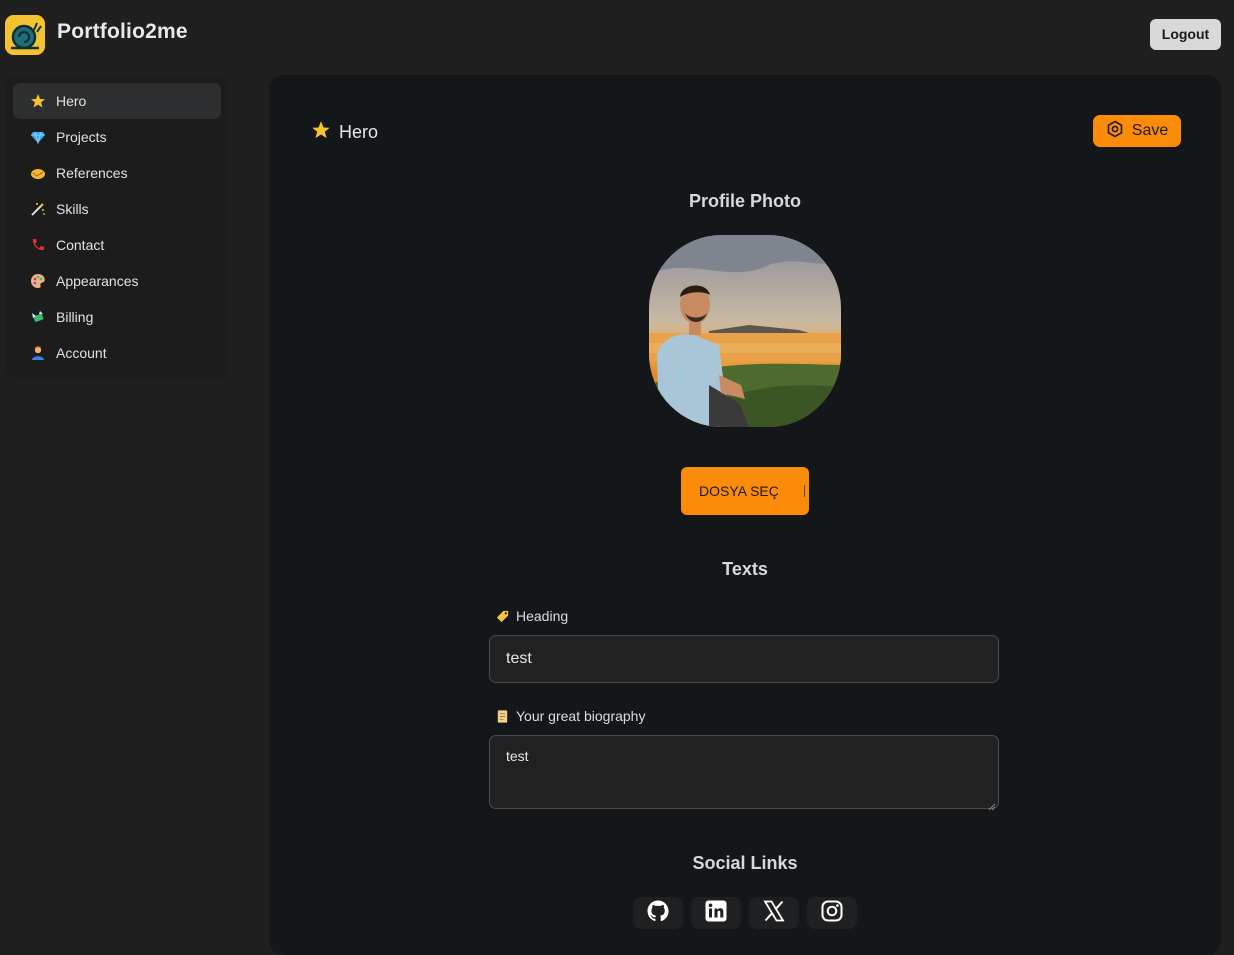 The height and width of the screenshot is (955, 1234). I want to click on instagram-link-button, so click(832, 913).